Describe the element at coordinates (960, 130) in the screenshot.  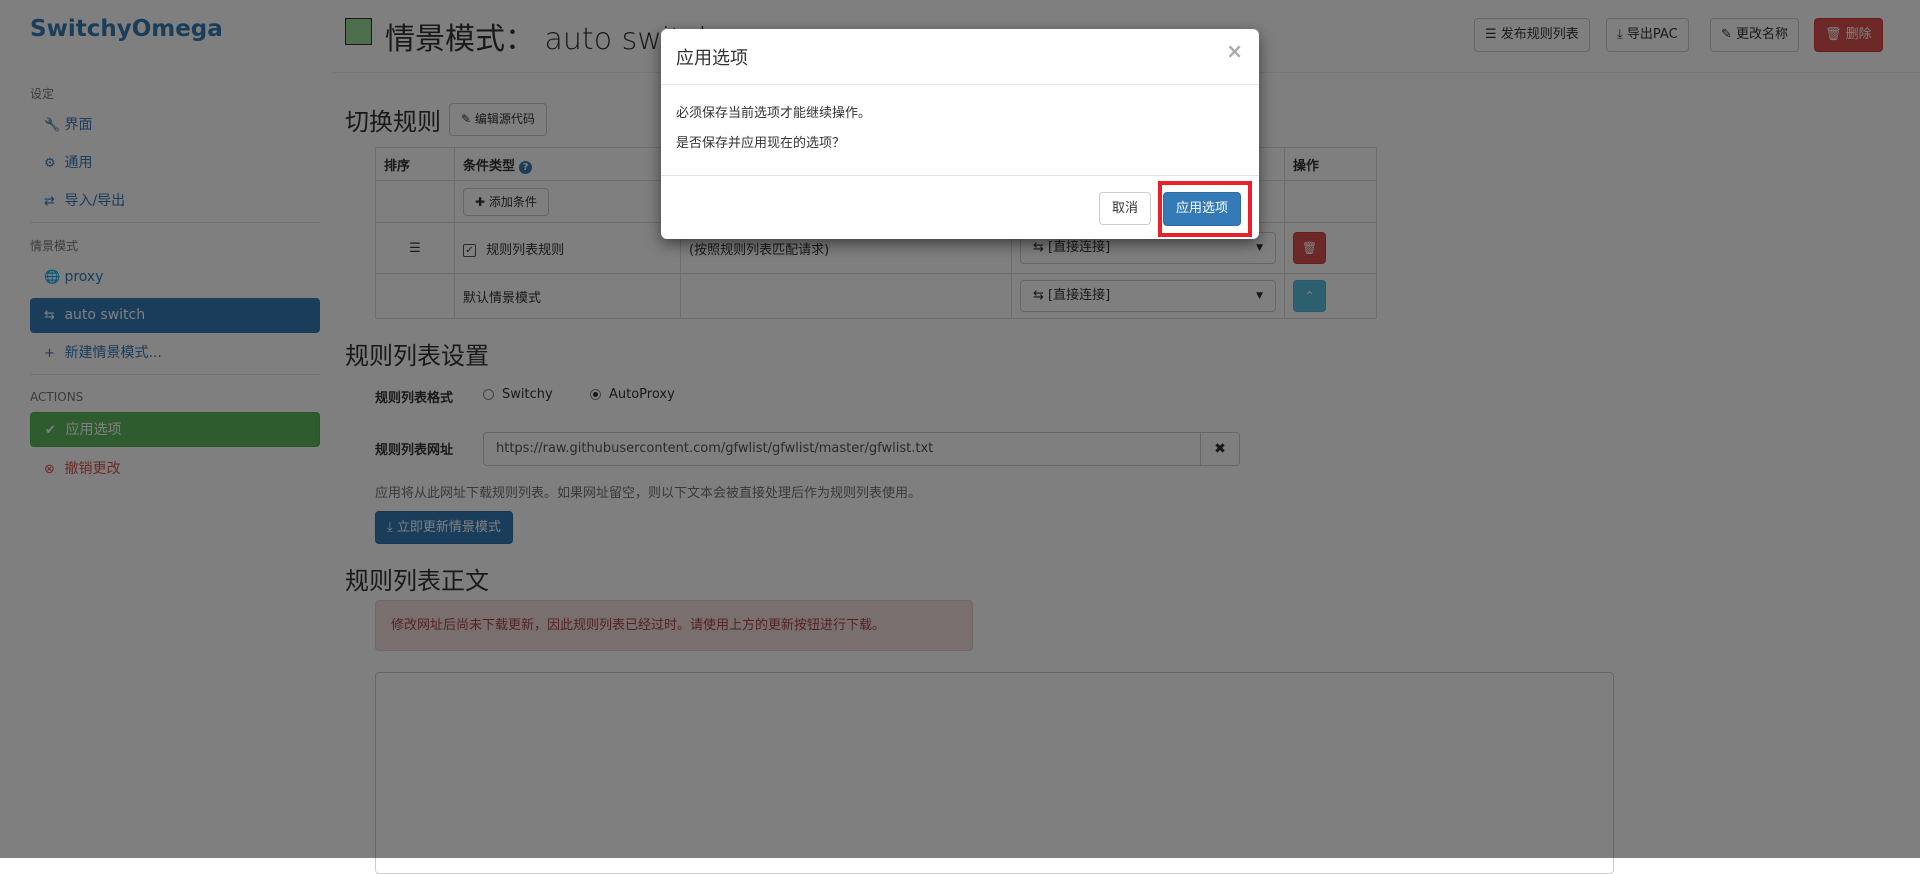
I see `modal-body: 必须保存当前选项才能继续操作。 是否保存并应用现在的选项？` at that location.